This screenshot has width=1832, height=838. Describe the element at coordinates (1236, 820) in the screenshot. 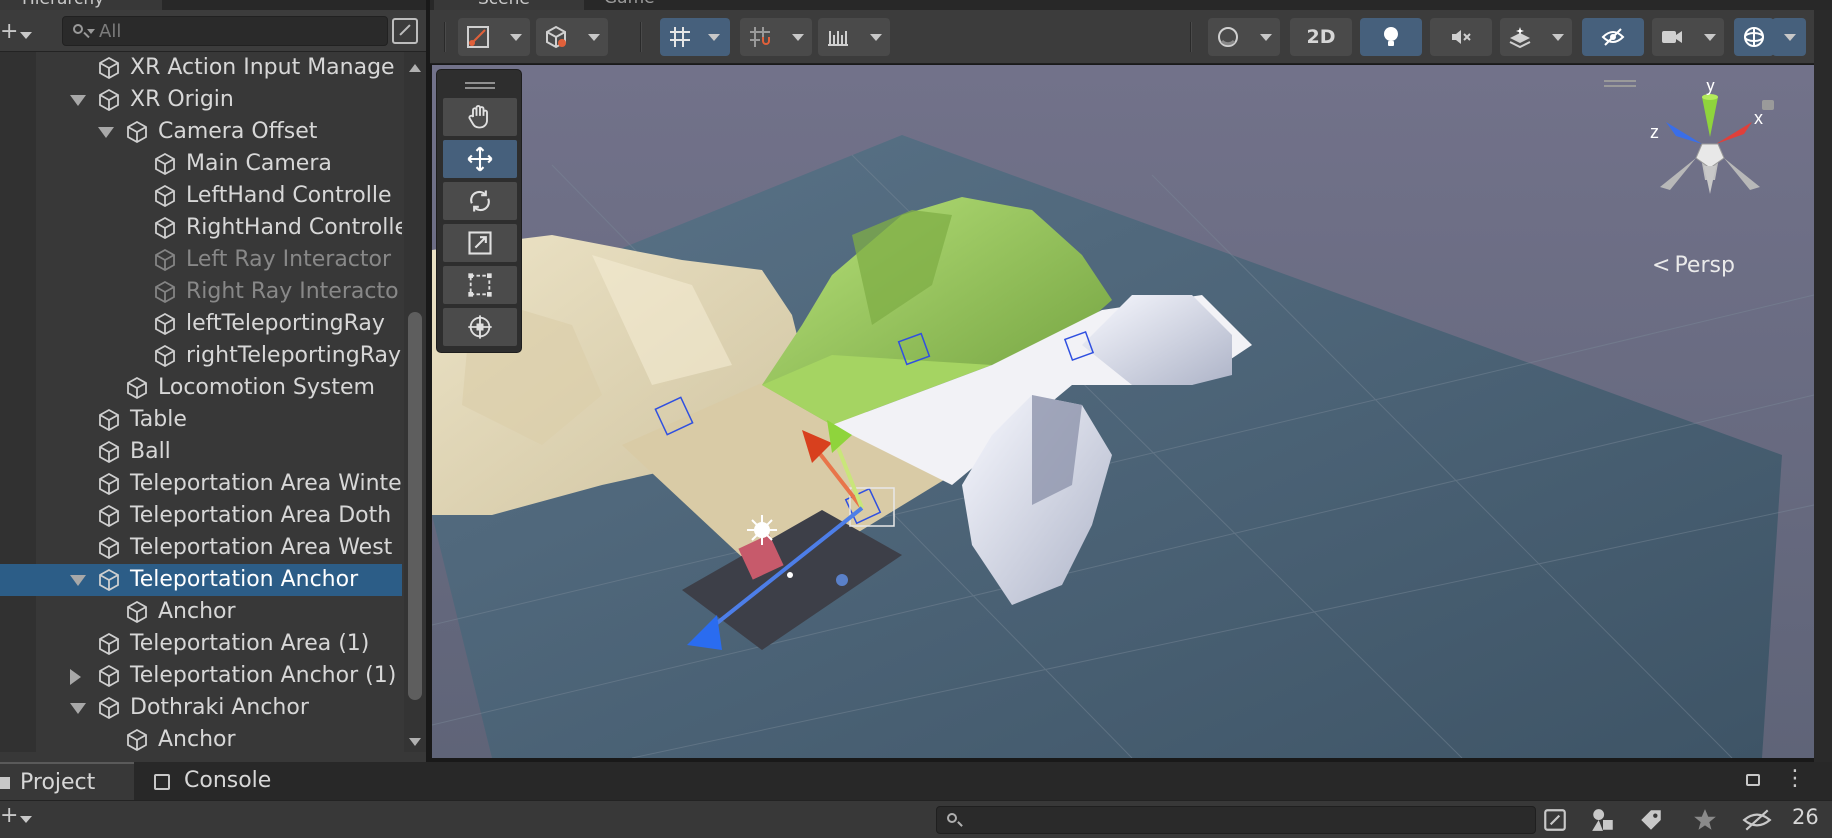

I see `project-search-input` at that location.